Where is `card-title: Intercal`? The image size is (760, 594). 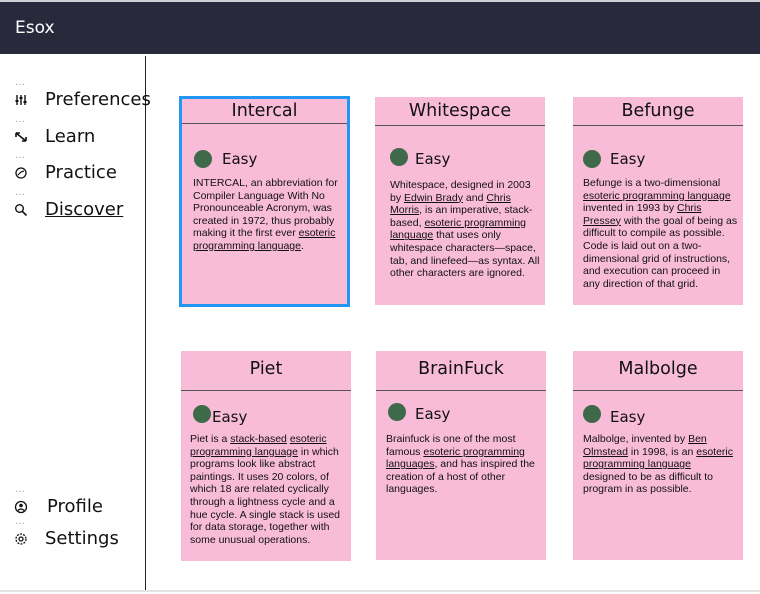 card-title: Intercal is located at coordinates (264, 111).